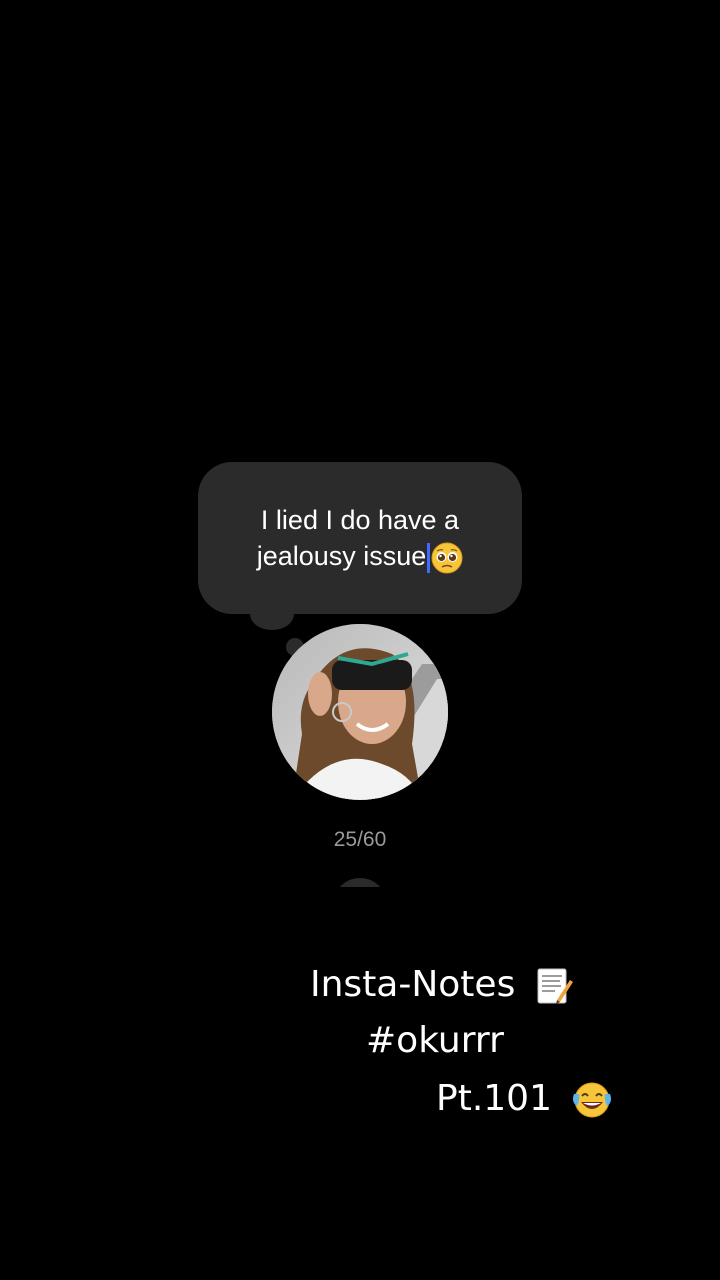 This screenshot has width=720, height=1280. I want to click on note-text-line-2: jealousy issue, so click(341, 556).